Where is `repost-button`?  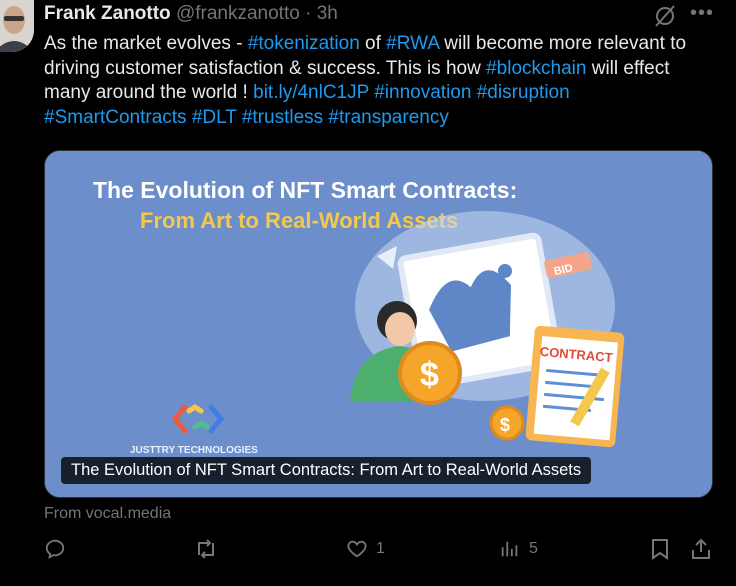
repost-button is located at coordinates (210, 549).